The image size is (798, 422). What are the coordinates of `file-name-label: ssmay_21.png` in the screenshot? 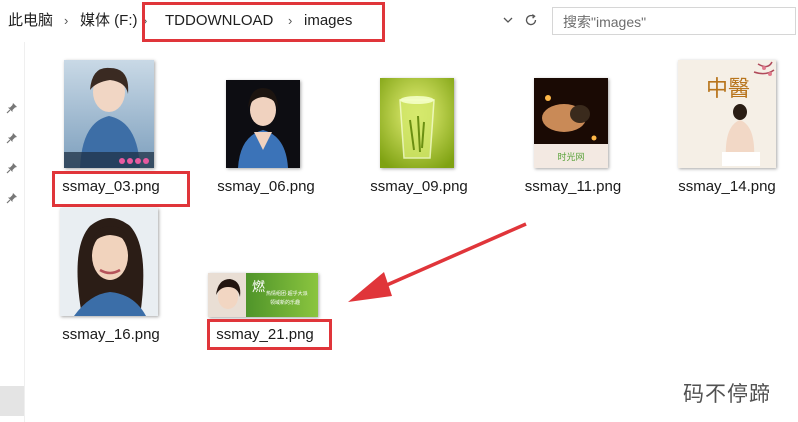 It's located at (265, 334).